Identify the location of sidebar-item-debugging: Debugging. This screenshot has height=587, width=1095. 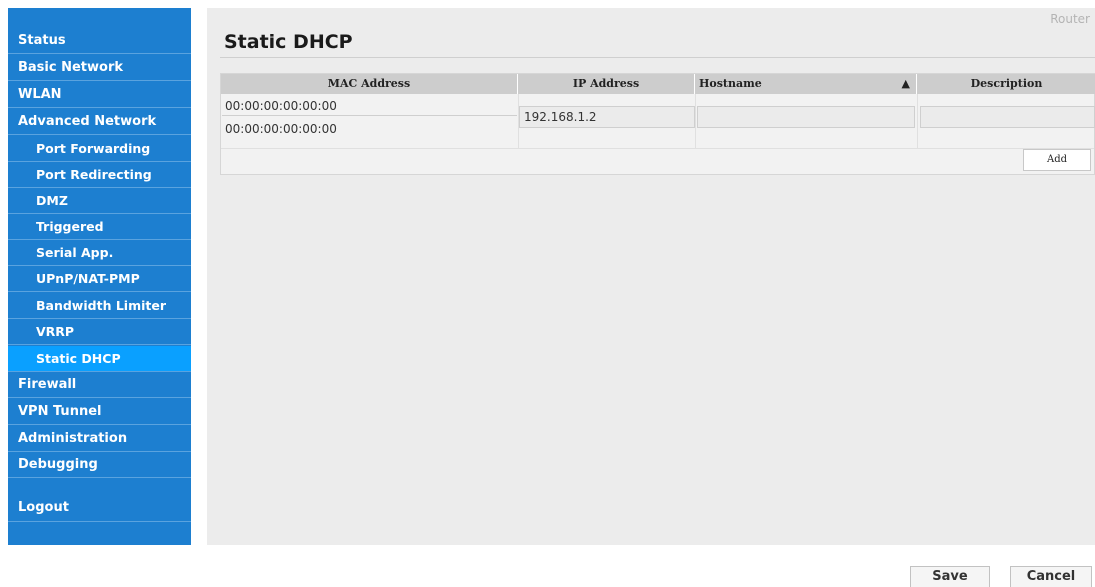
(99, 465).